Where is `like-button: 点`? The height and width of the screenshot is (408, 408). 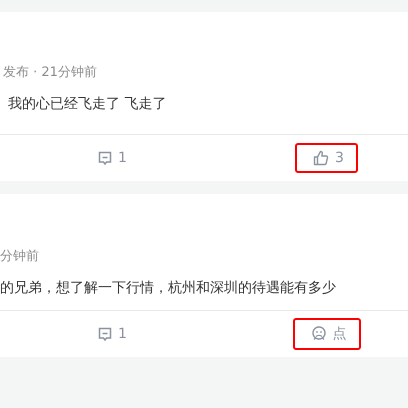 like-button: 点 is located at coordinates (326, 334).